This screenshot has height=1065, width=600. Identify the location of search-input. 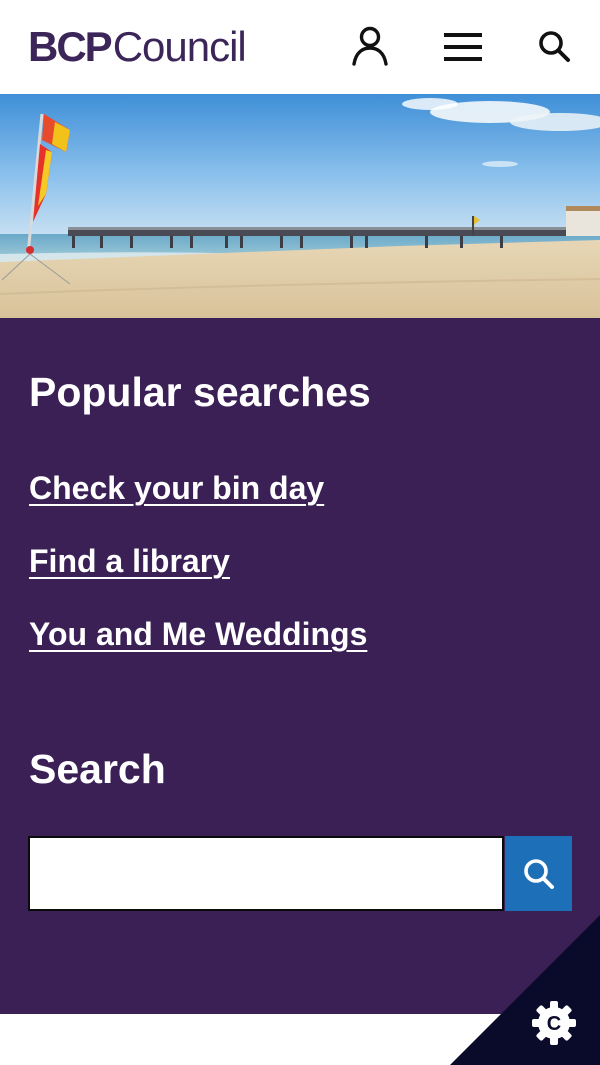
(266, 873).